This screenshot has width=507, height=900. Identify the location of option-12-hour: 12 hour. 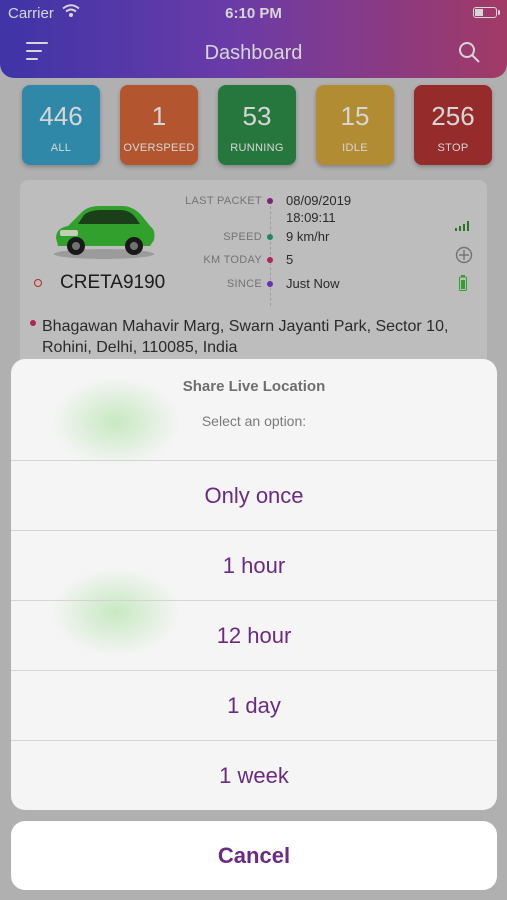
(254, 636).